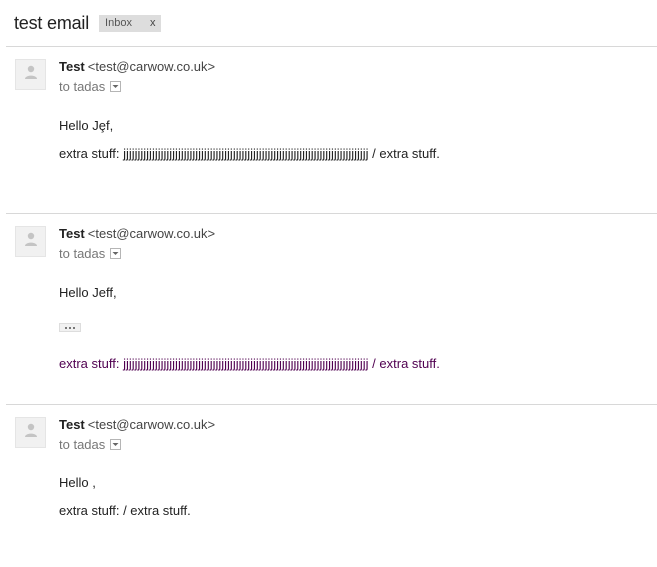 This screenshot has width=657, height=567. Describe the element at coordinates (153, 23) in the screenshot. I see `remove-label-button: x` at that location.